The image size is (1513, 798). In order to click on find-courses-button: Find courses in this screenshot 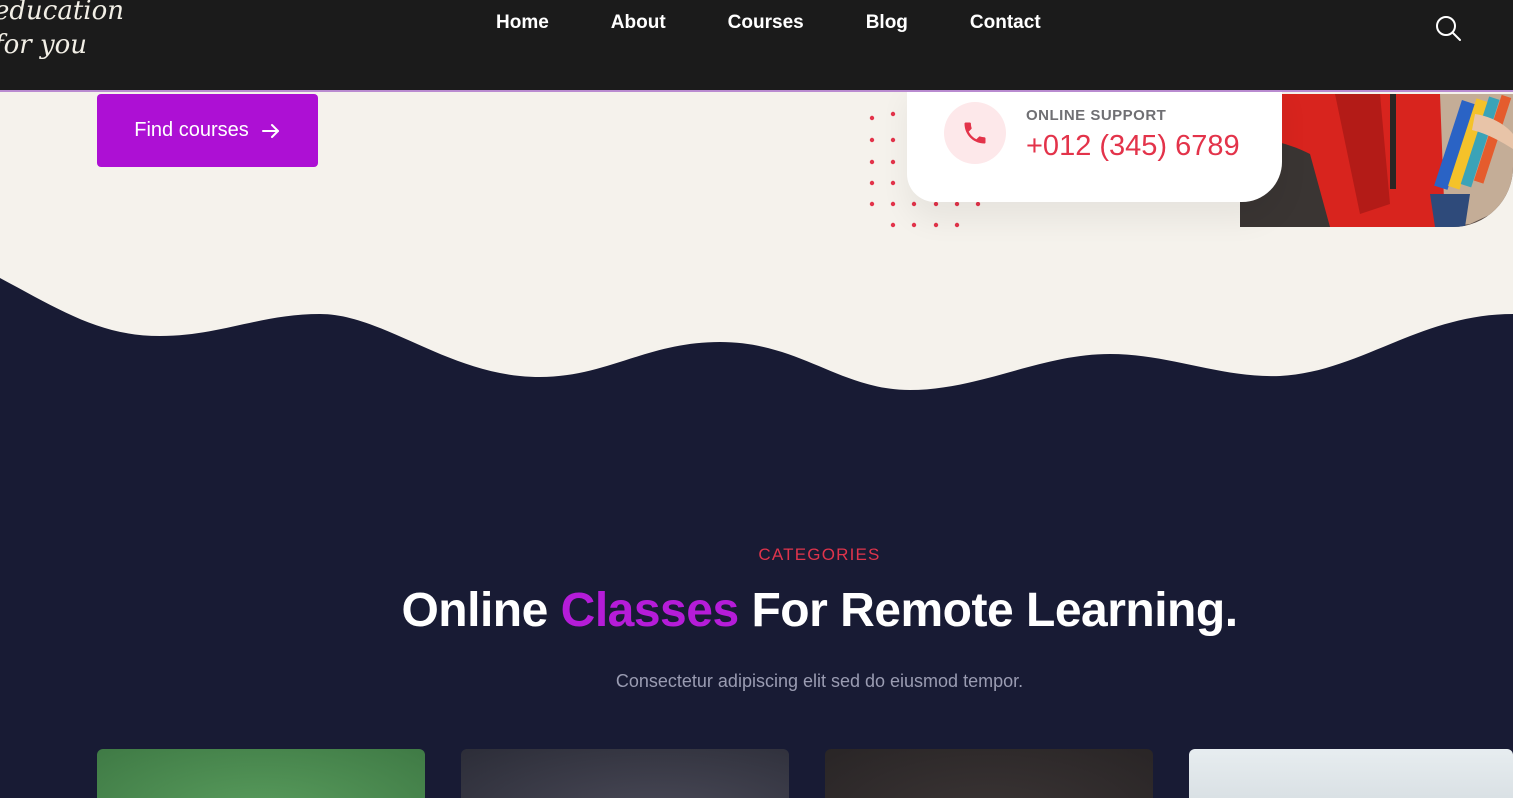, I will do `click(207, 130)`.